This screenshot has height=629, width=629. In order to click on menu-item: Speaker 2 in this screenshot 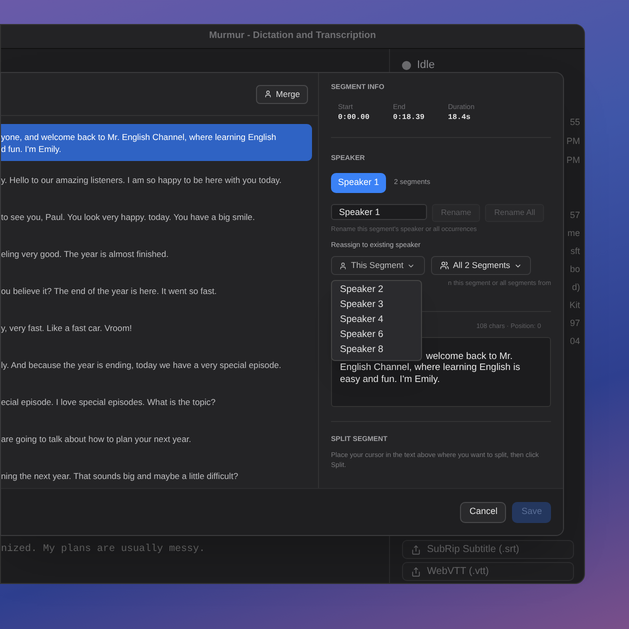, I will do `click(376, 290)`.